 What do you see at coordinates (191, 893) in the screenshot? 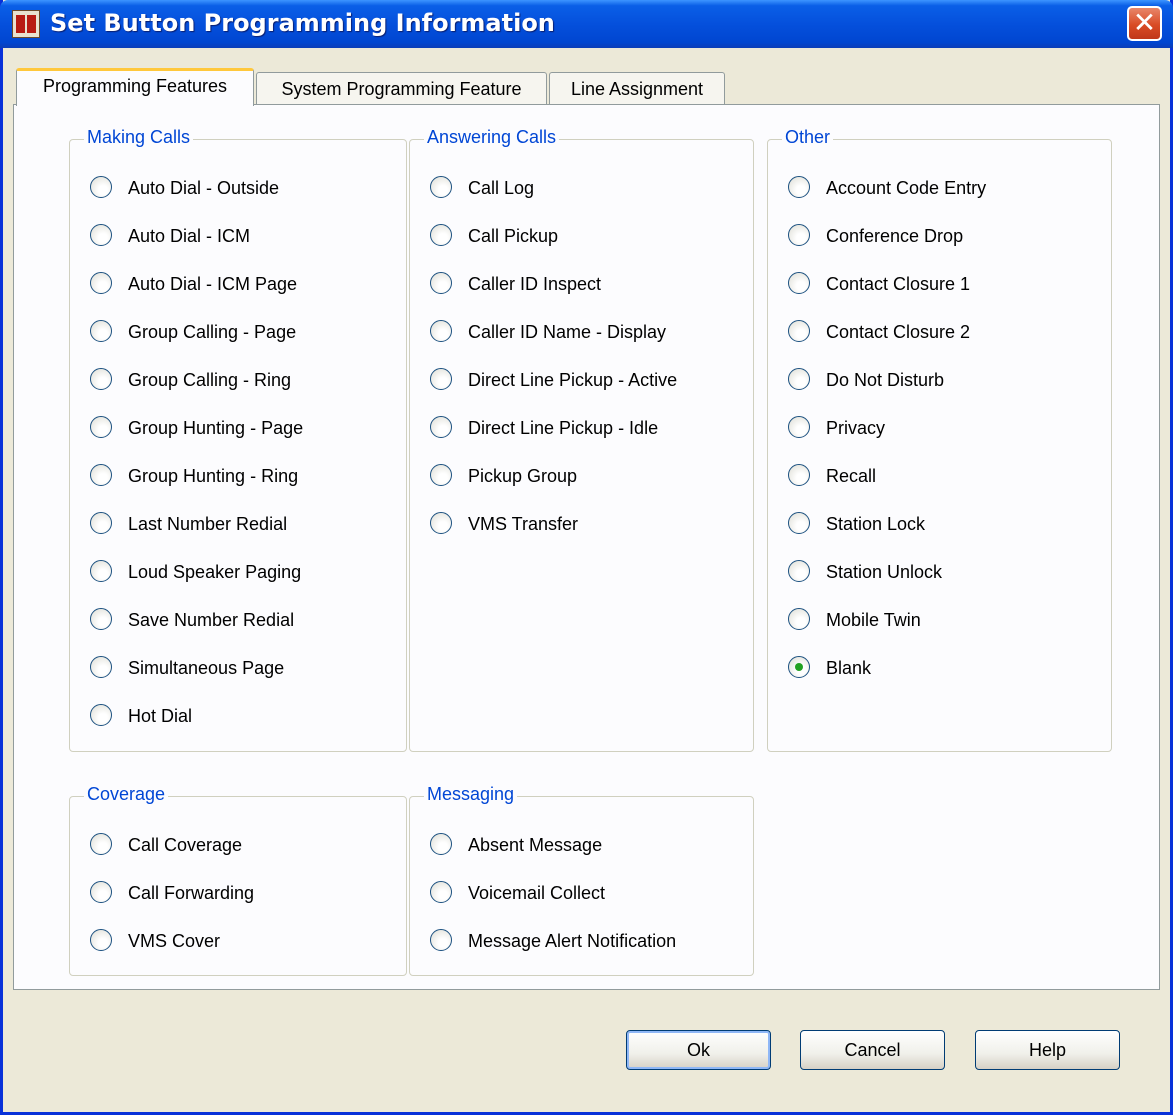
I see `radio-label: Call Forwarding` at bounding box center [191, 893].